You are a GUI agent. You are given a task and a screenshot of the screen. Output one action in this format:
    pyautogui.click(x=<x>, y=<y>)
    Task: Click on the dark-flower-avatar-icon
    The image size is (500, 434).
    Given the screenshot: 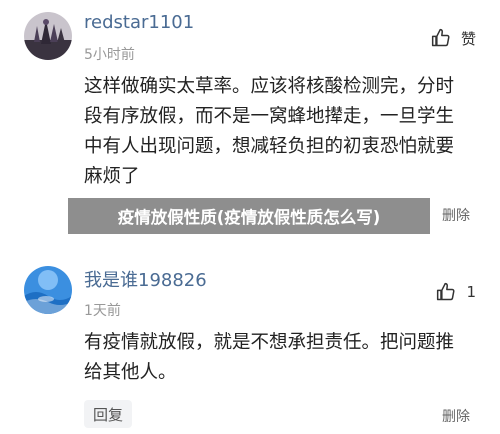 What is the action you would take?
    pyautogui.click(x=48, y=36)
    